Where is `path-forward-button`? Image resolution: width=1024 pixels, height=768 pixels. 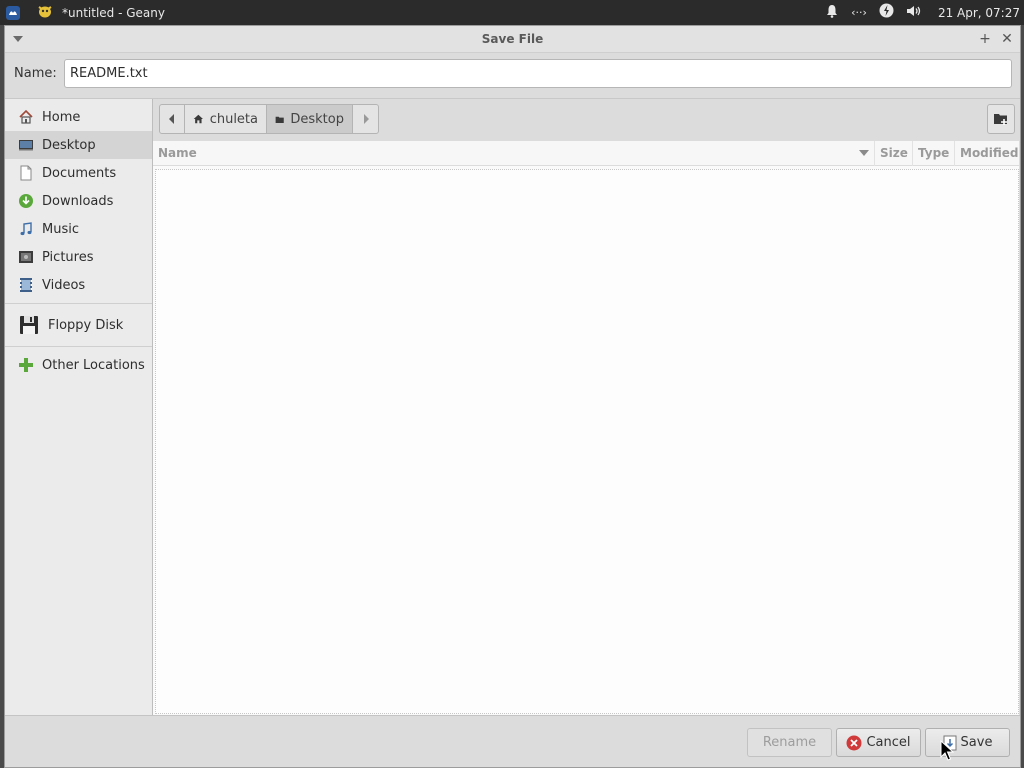
path-forward-button is located at coordinates (365, 119).